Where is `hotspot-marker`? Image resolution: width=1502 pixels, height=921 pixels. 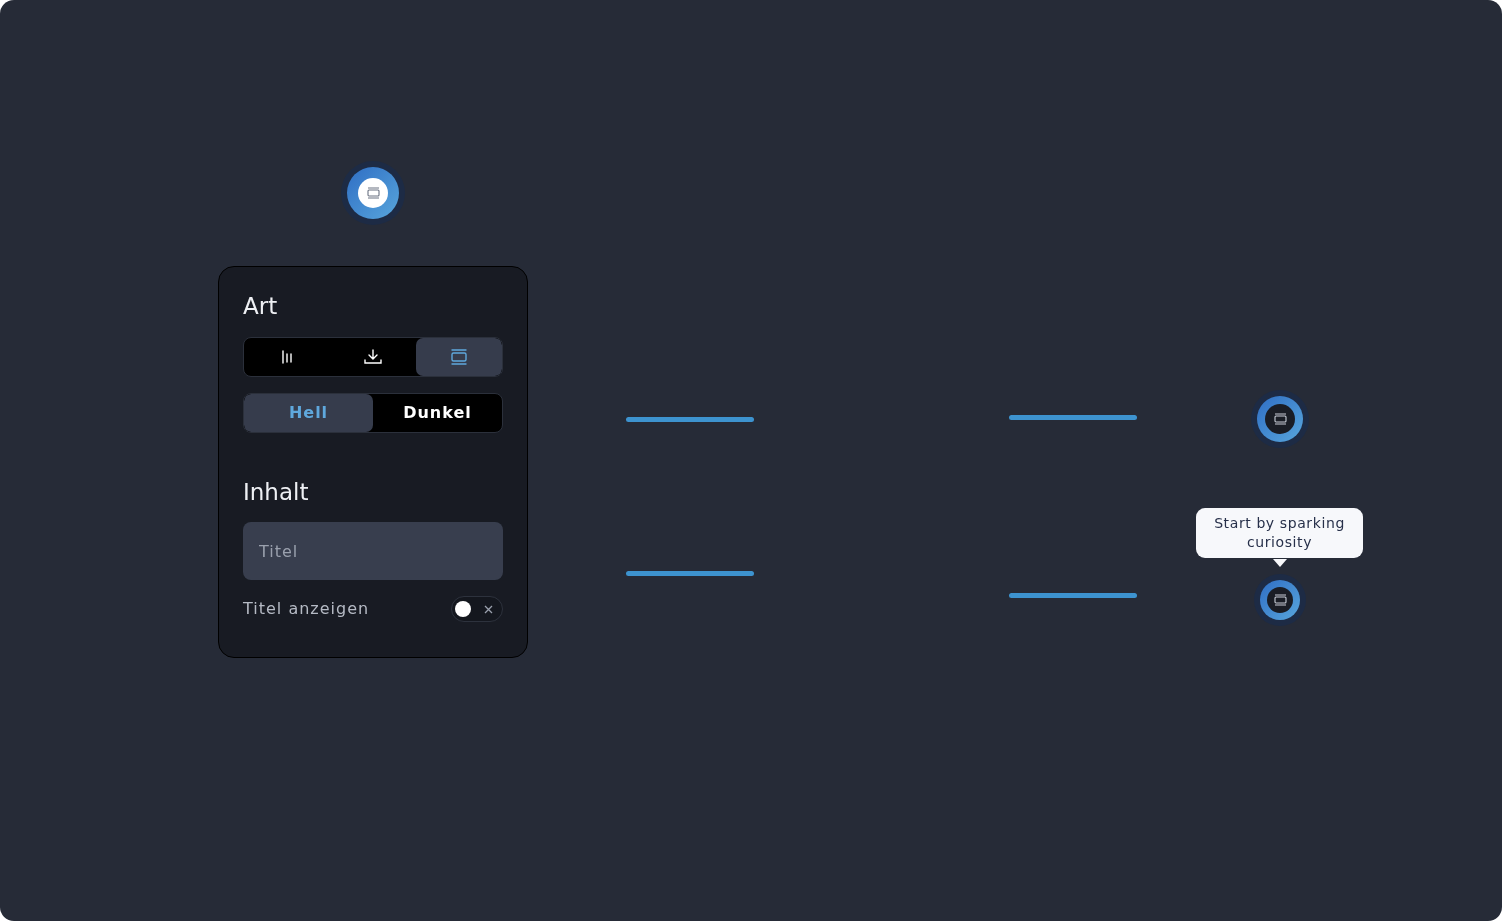 hotspot-marker is located at coordinates (1280, 600).